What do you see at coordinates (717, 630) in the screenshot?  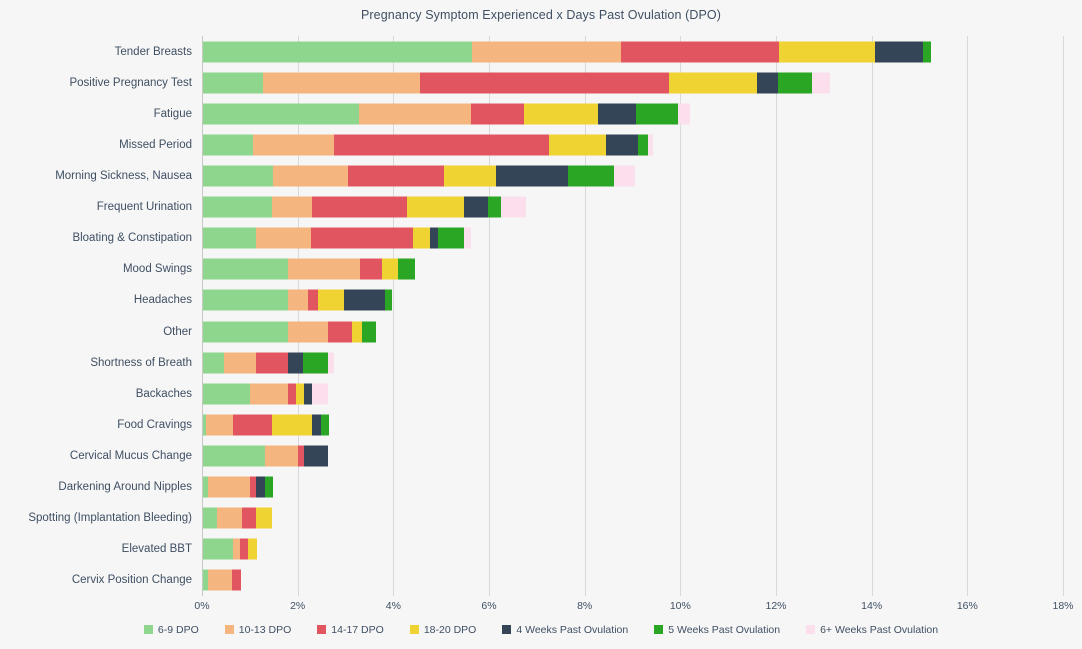 I see `legend-item: 5 Weeks Past Ovulation` at bounding box center [717, 630].